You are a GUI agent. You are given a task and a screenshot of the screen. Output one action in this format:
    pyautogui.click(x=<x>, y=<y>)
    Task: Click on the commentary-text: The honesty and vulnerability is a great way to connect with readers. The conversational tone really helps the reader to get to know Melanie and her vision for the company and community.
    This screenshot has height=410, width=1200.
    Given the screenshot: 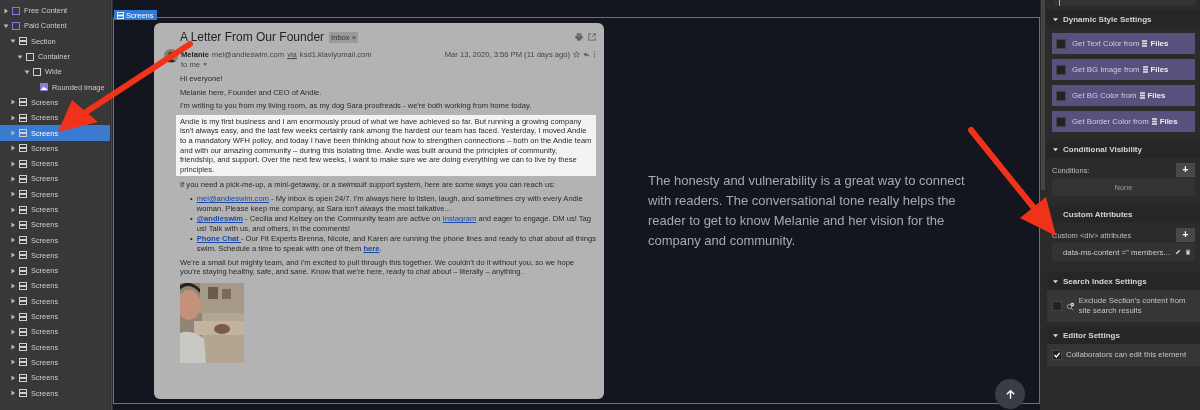 What is the action you would take?
    pyautogui.click(x=807, y=210)
    